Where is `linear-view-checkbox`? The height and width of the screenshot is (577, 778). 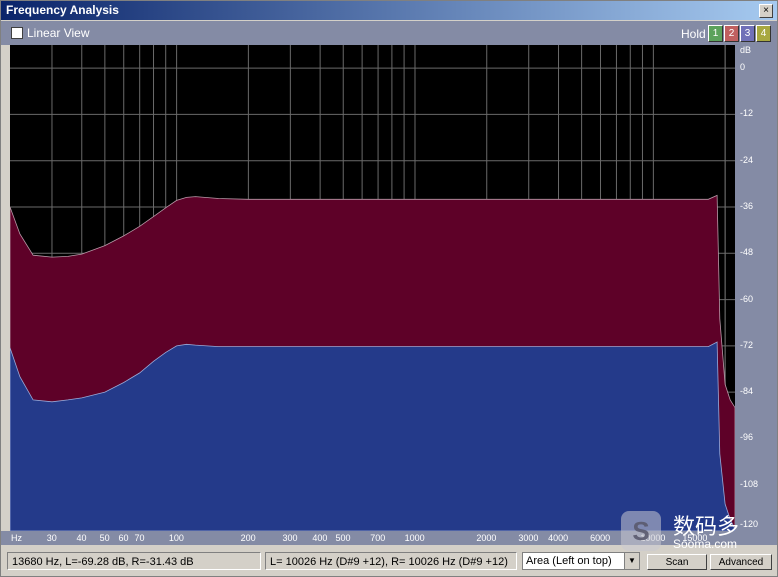 linear-view-checkbox is located at coordinates (17, 33).